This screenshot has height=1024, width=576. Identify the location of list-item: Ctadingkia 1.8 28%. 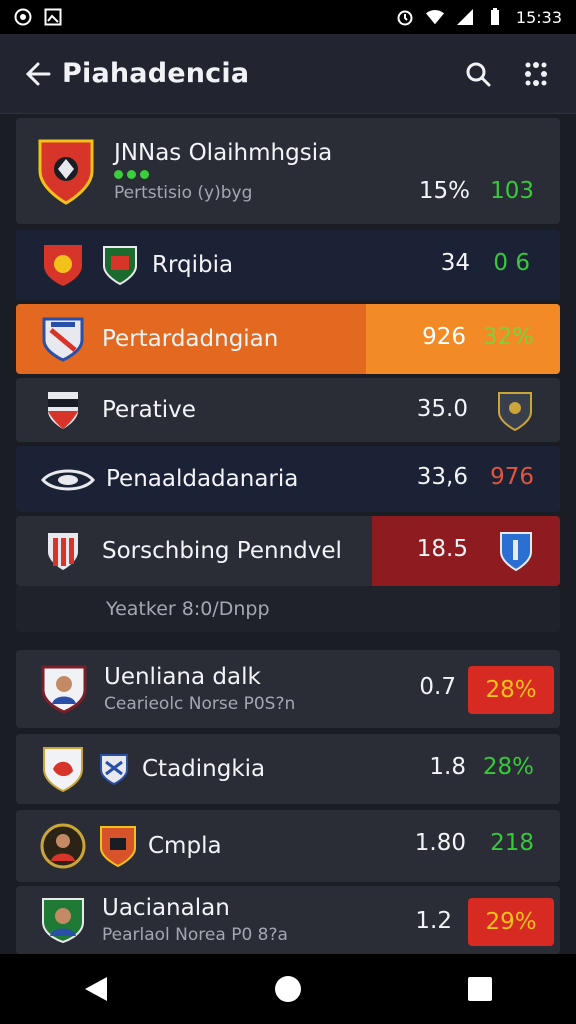
(288, 769).